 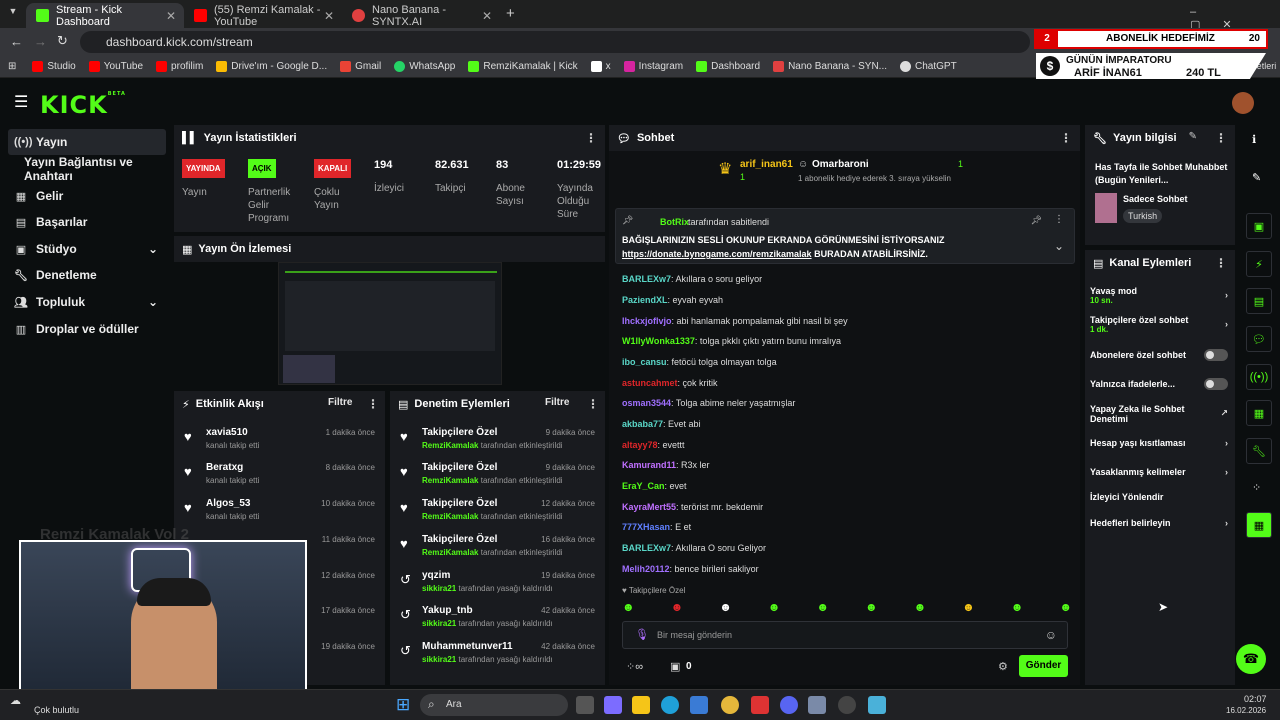 What do you see at coordinates (40, 41) in the screenshot?
I see `forward-icon: →` at bounding box center [40, 41].